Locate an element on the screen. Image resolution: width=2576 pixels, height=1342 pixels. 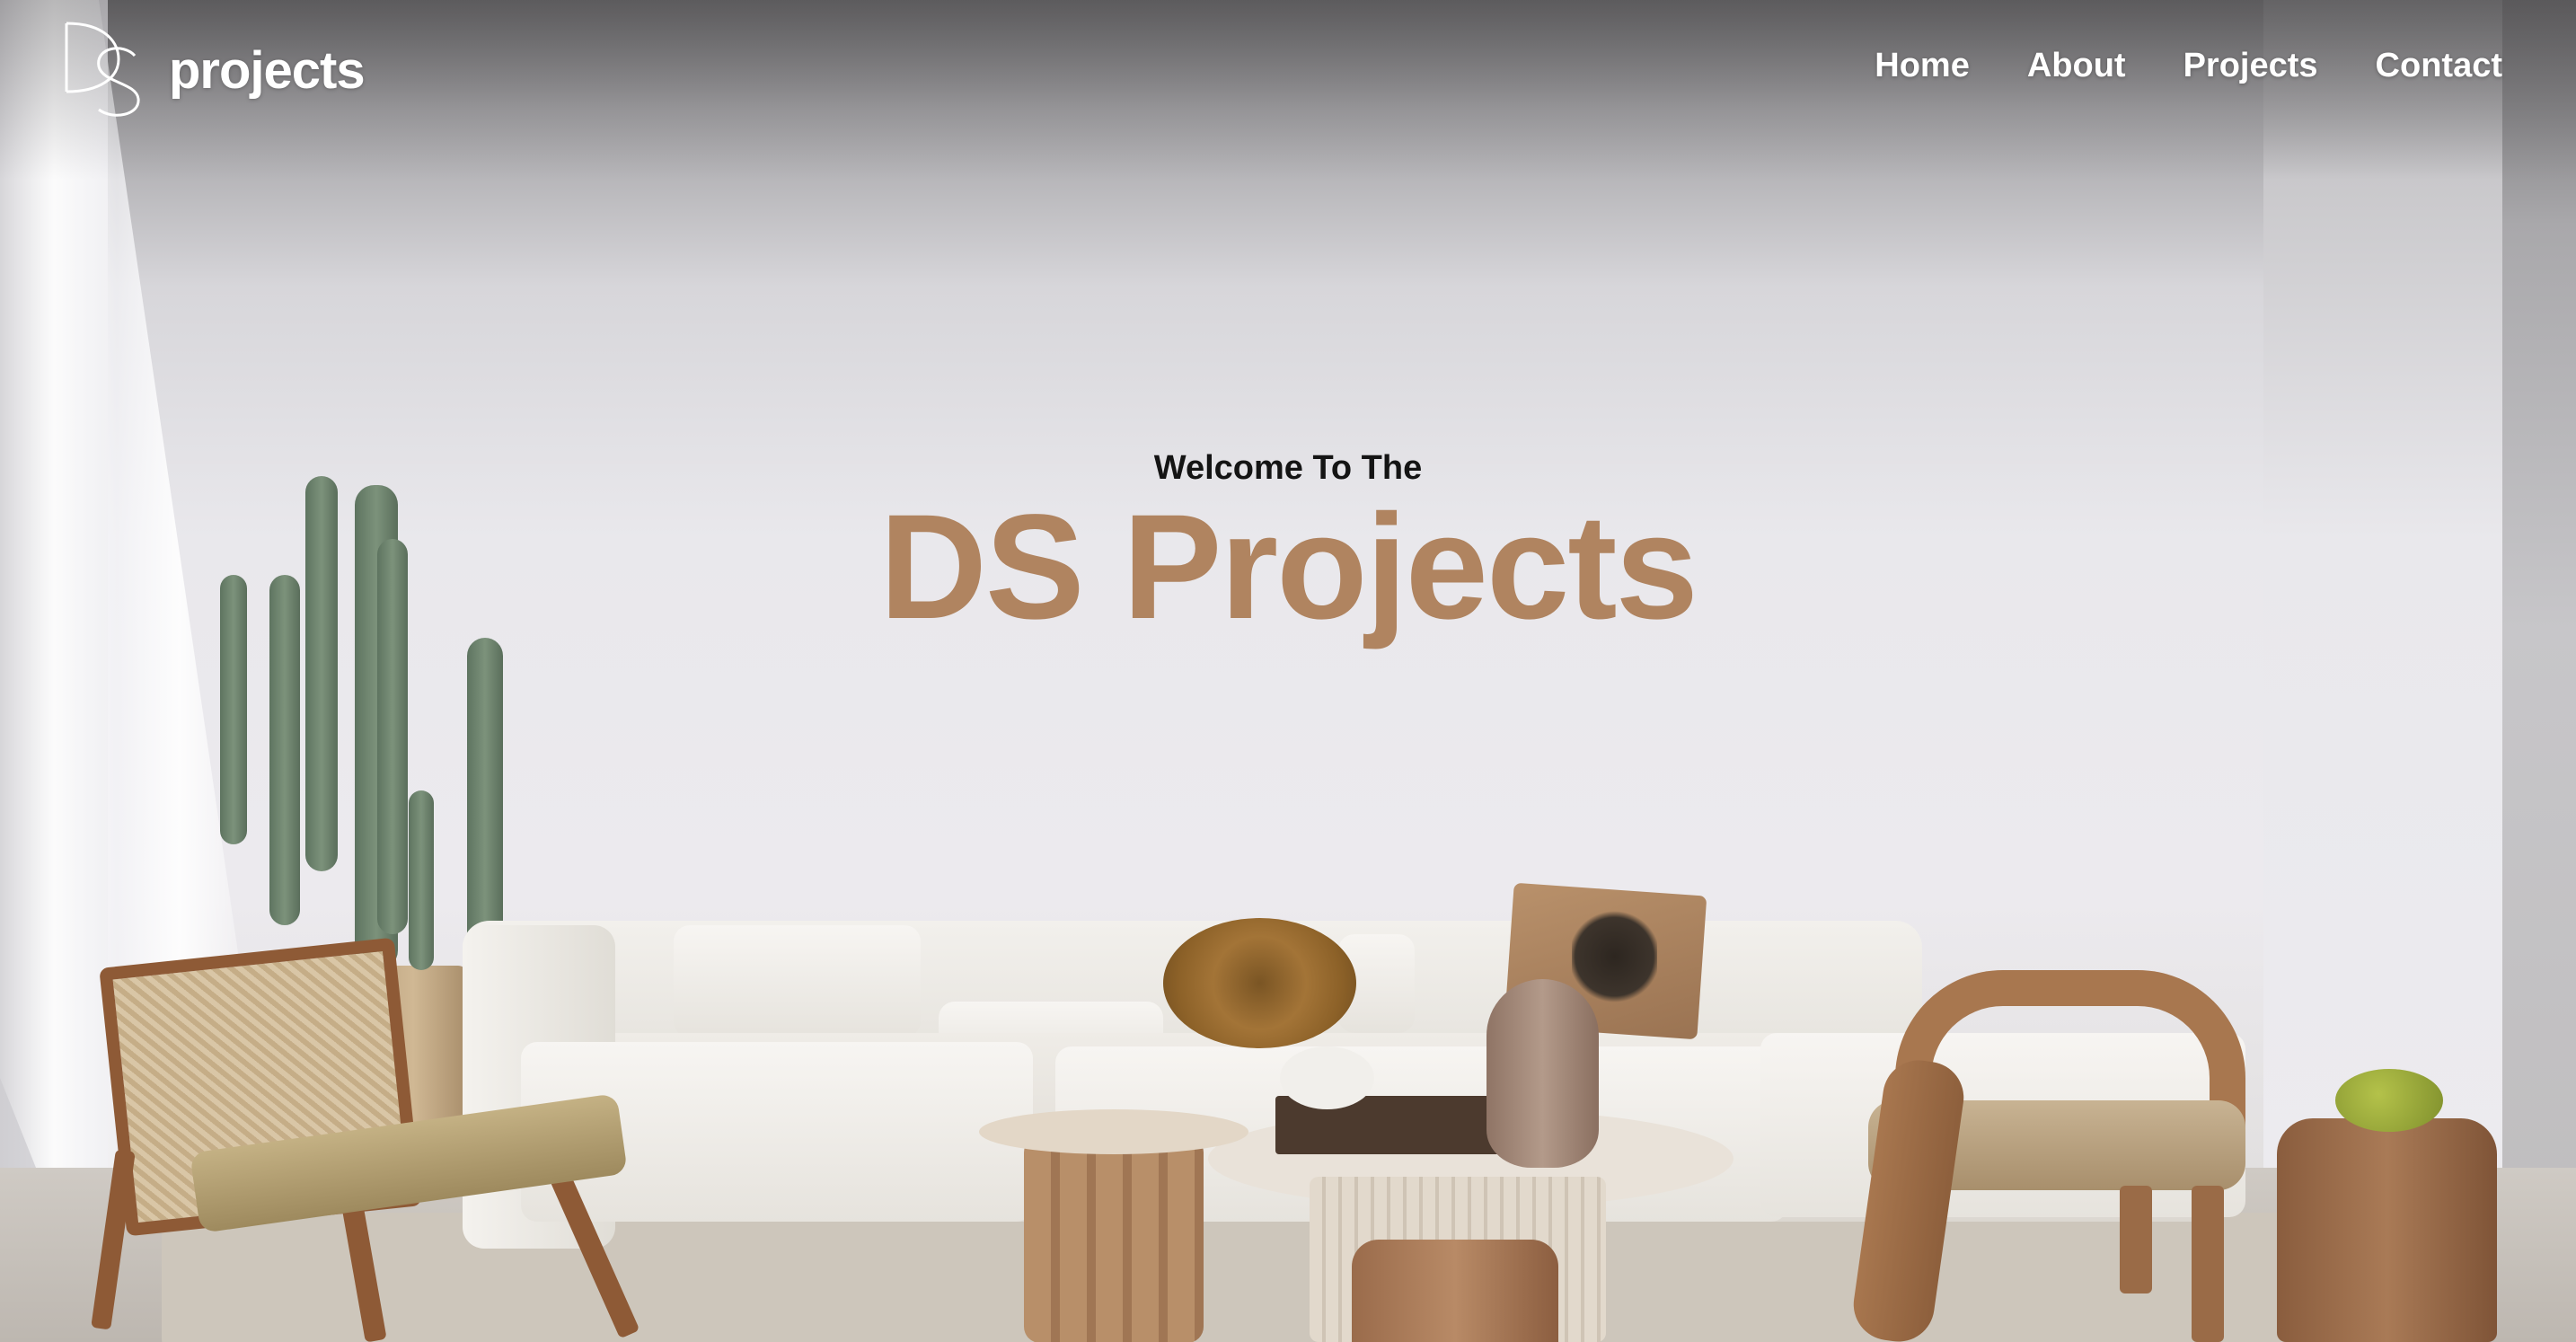
main-nav: Home About Projects Contact is located at coordinates (2188, 66).